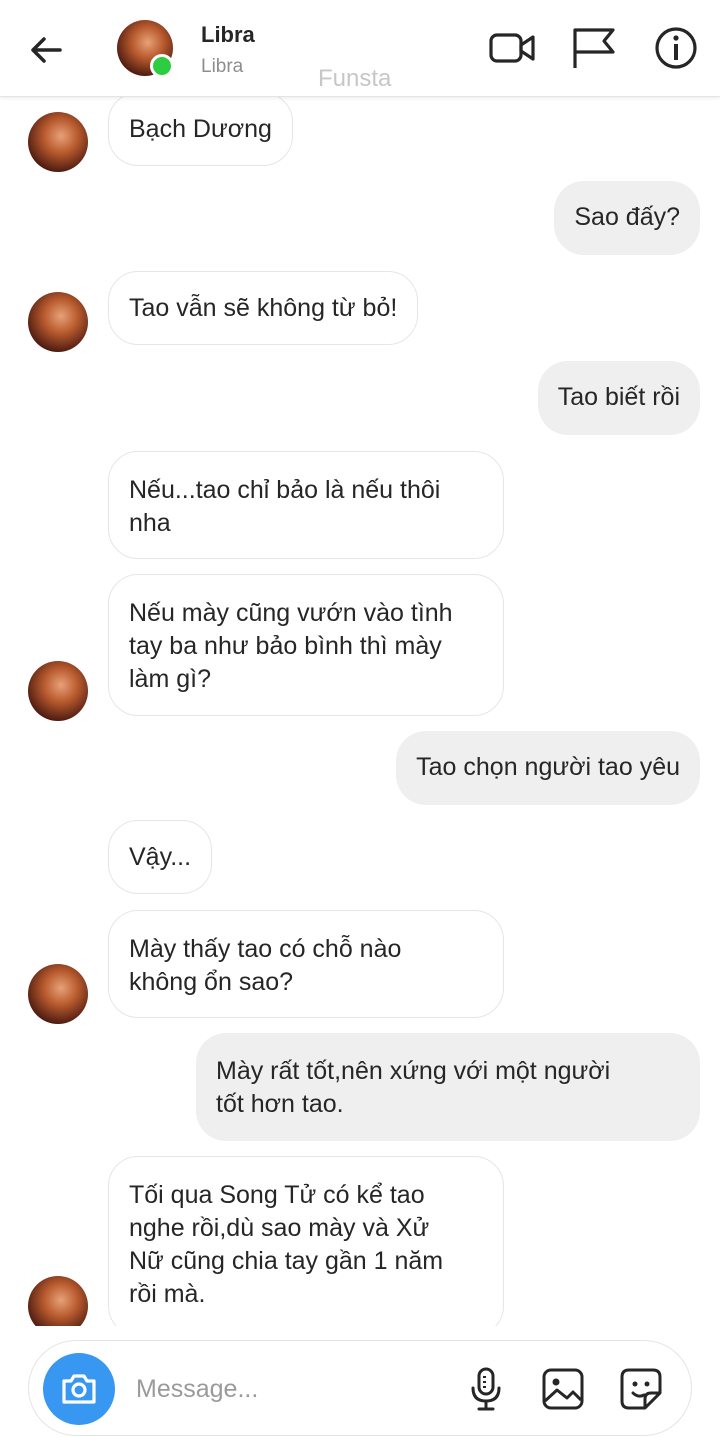  What do you see at coordinates (676, 48) in the screenshot?
I see `info-icon` at bounding box center [676, 48].